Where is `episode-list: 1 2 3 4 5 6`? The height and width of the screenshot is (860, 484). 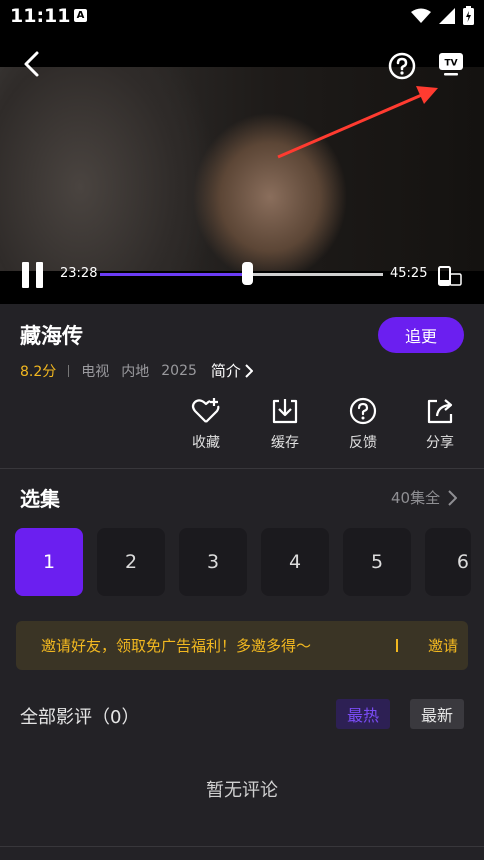 episode-list: 1 2 3 4 5 6 is located at coordinates (243, 562).